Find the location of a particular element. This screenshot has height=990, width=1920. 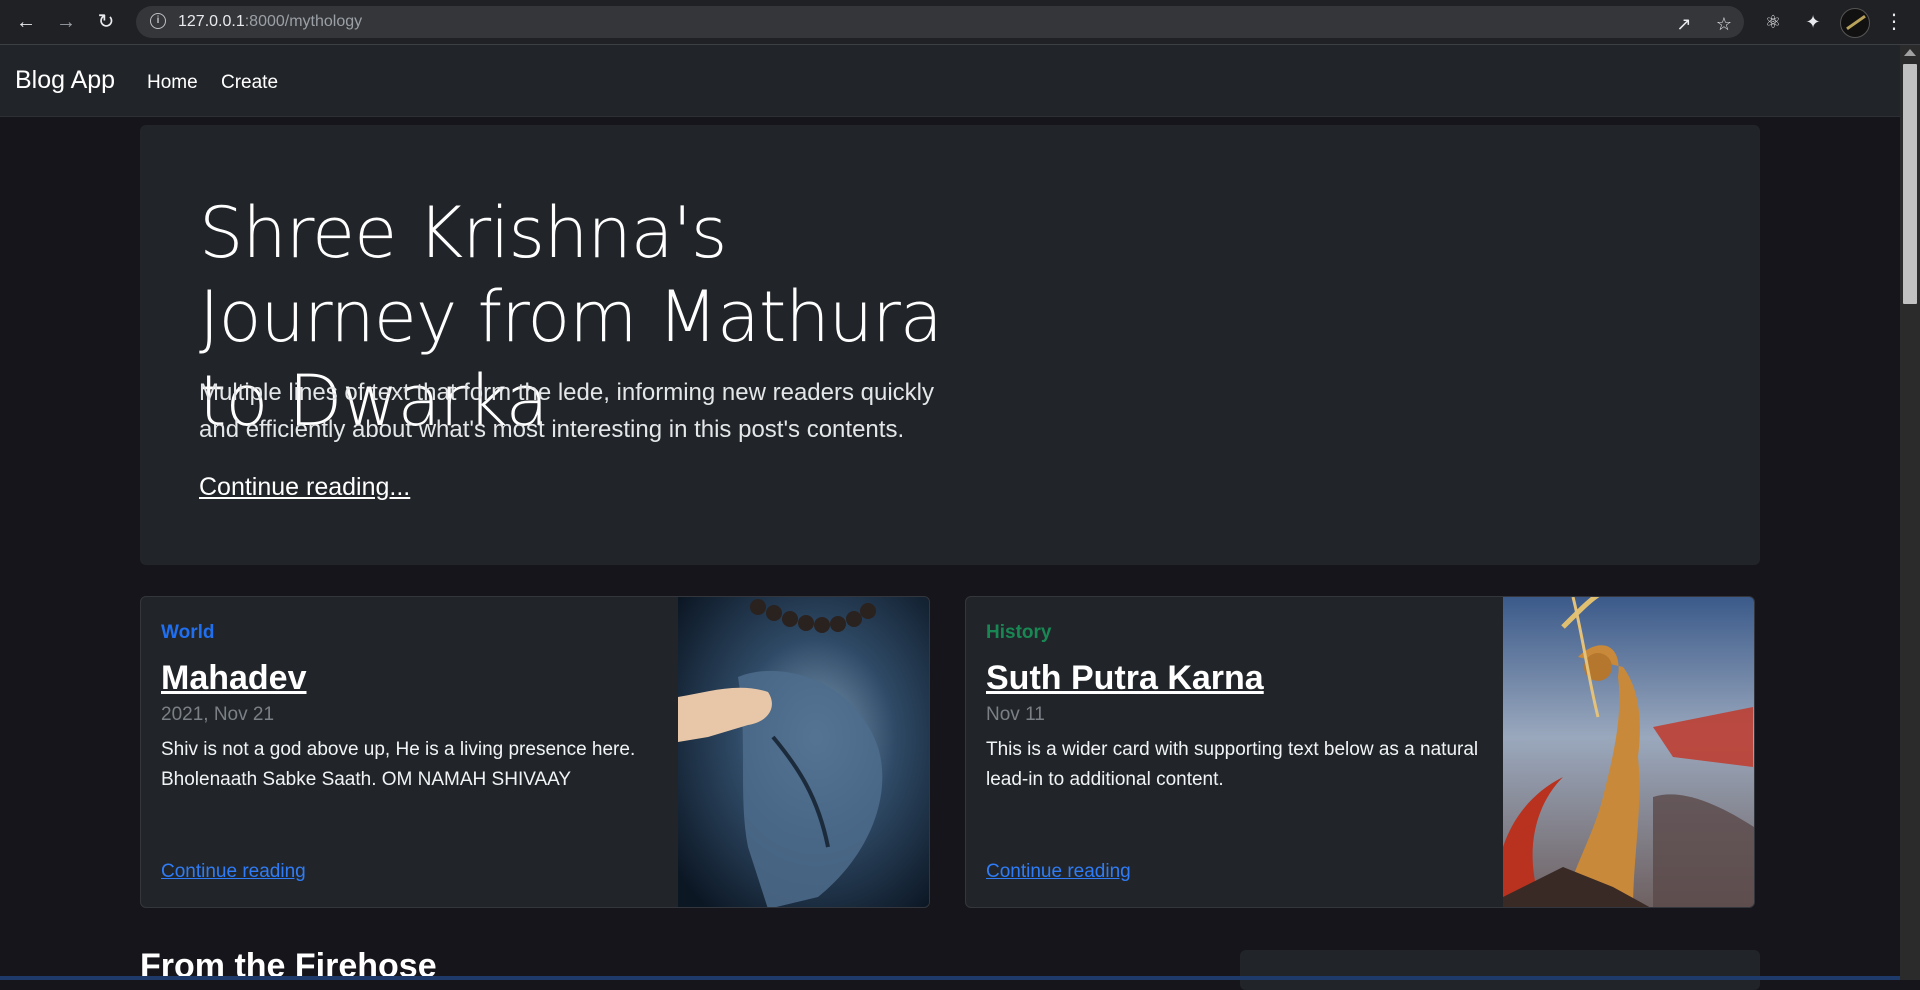

react-devtools-icon: ⚛ is located at coordinates (1773, 22).